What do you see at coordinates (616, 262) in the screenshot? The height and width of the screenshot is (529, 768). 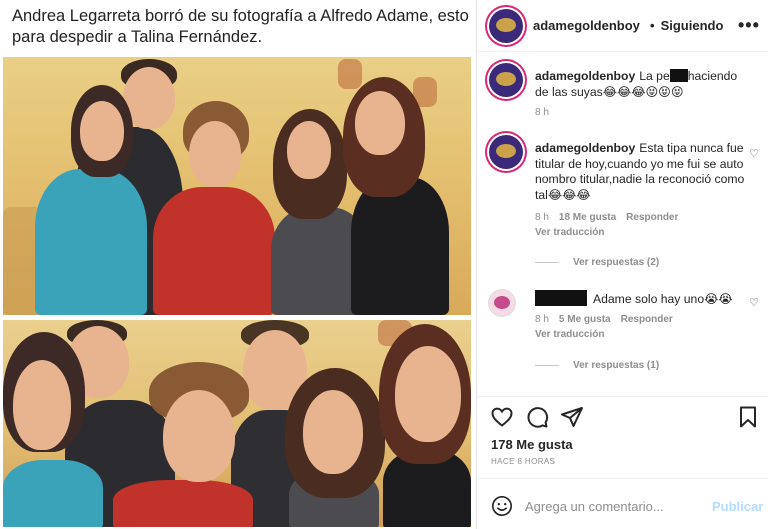 I see `view-replies-label: Ver respuestas (2)` at bounding box center [616, 262].